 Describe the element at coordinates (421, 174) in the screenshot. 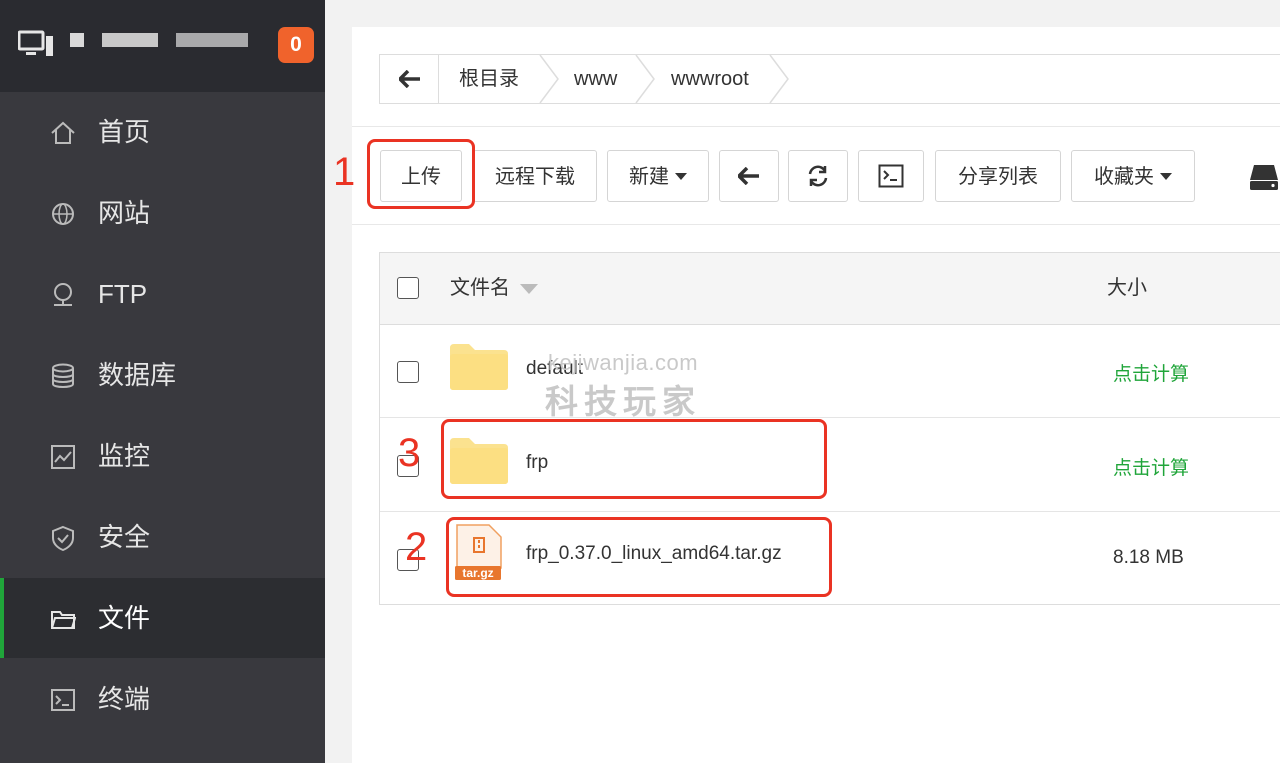

I see `upload-highlight-box` at that location.